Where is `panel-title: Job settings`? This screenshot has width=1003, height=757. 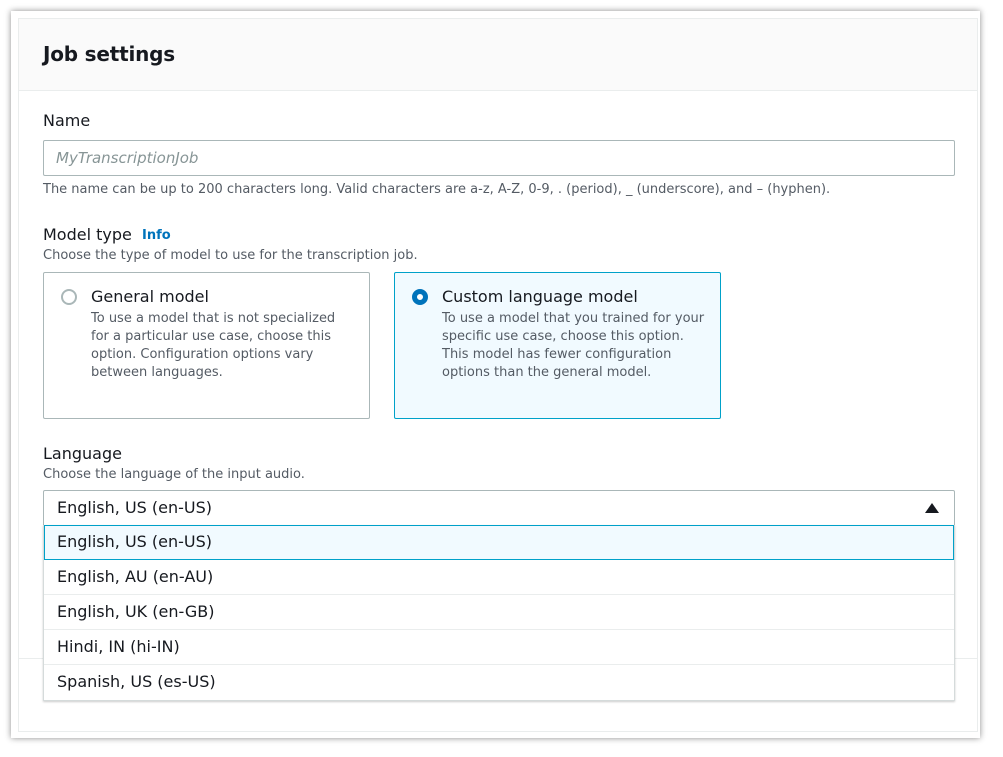 panel-title: Job settings is located at coordinates (109, 54).